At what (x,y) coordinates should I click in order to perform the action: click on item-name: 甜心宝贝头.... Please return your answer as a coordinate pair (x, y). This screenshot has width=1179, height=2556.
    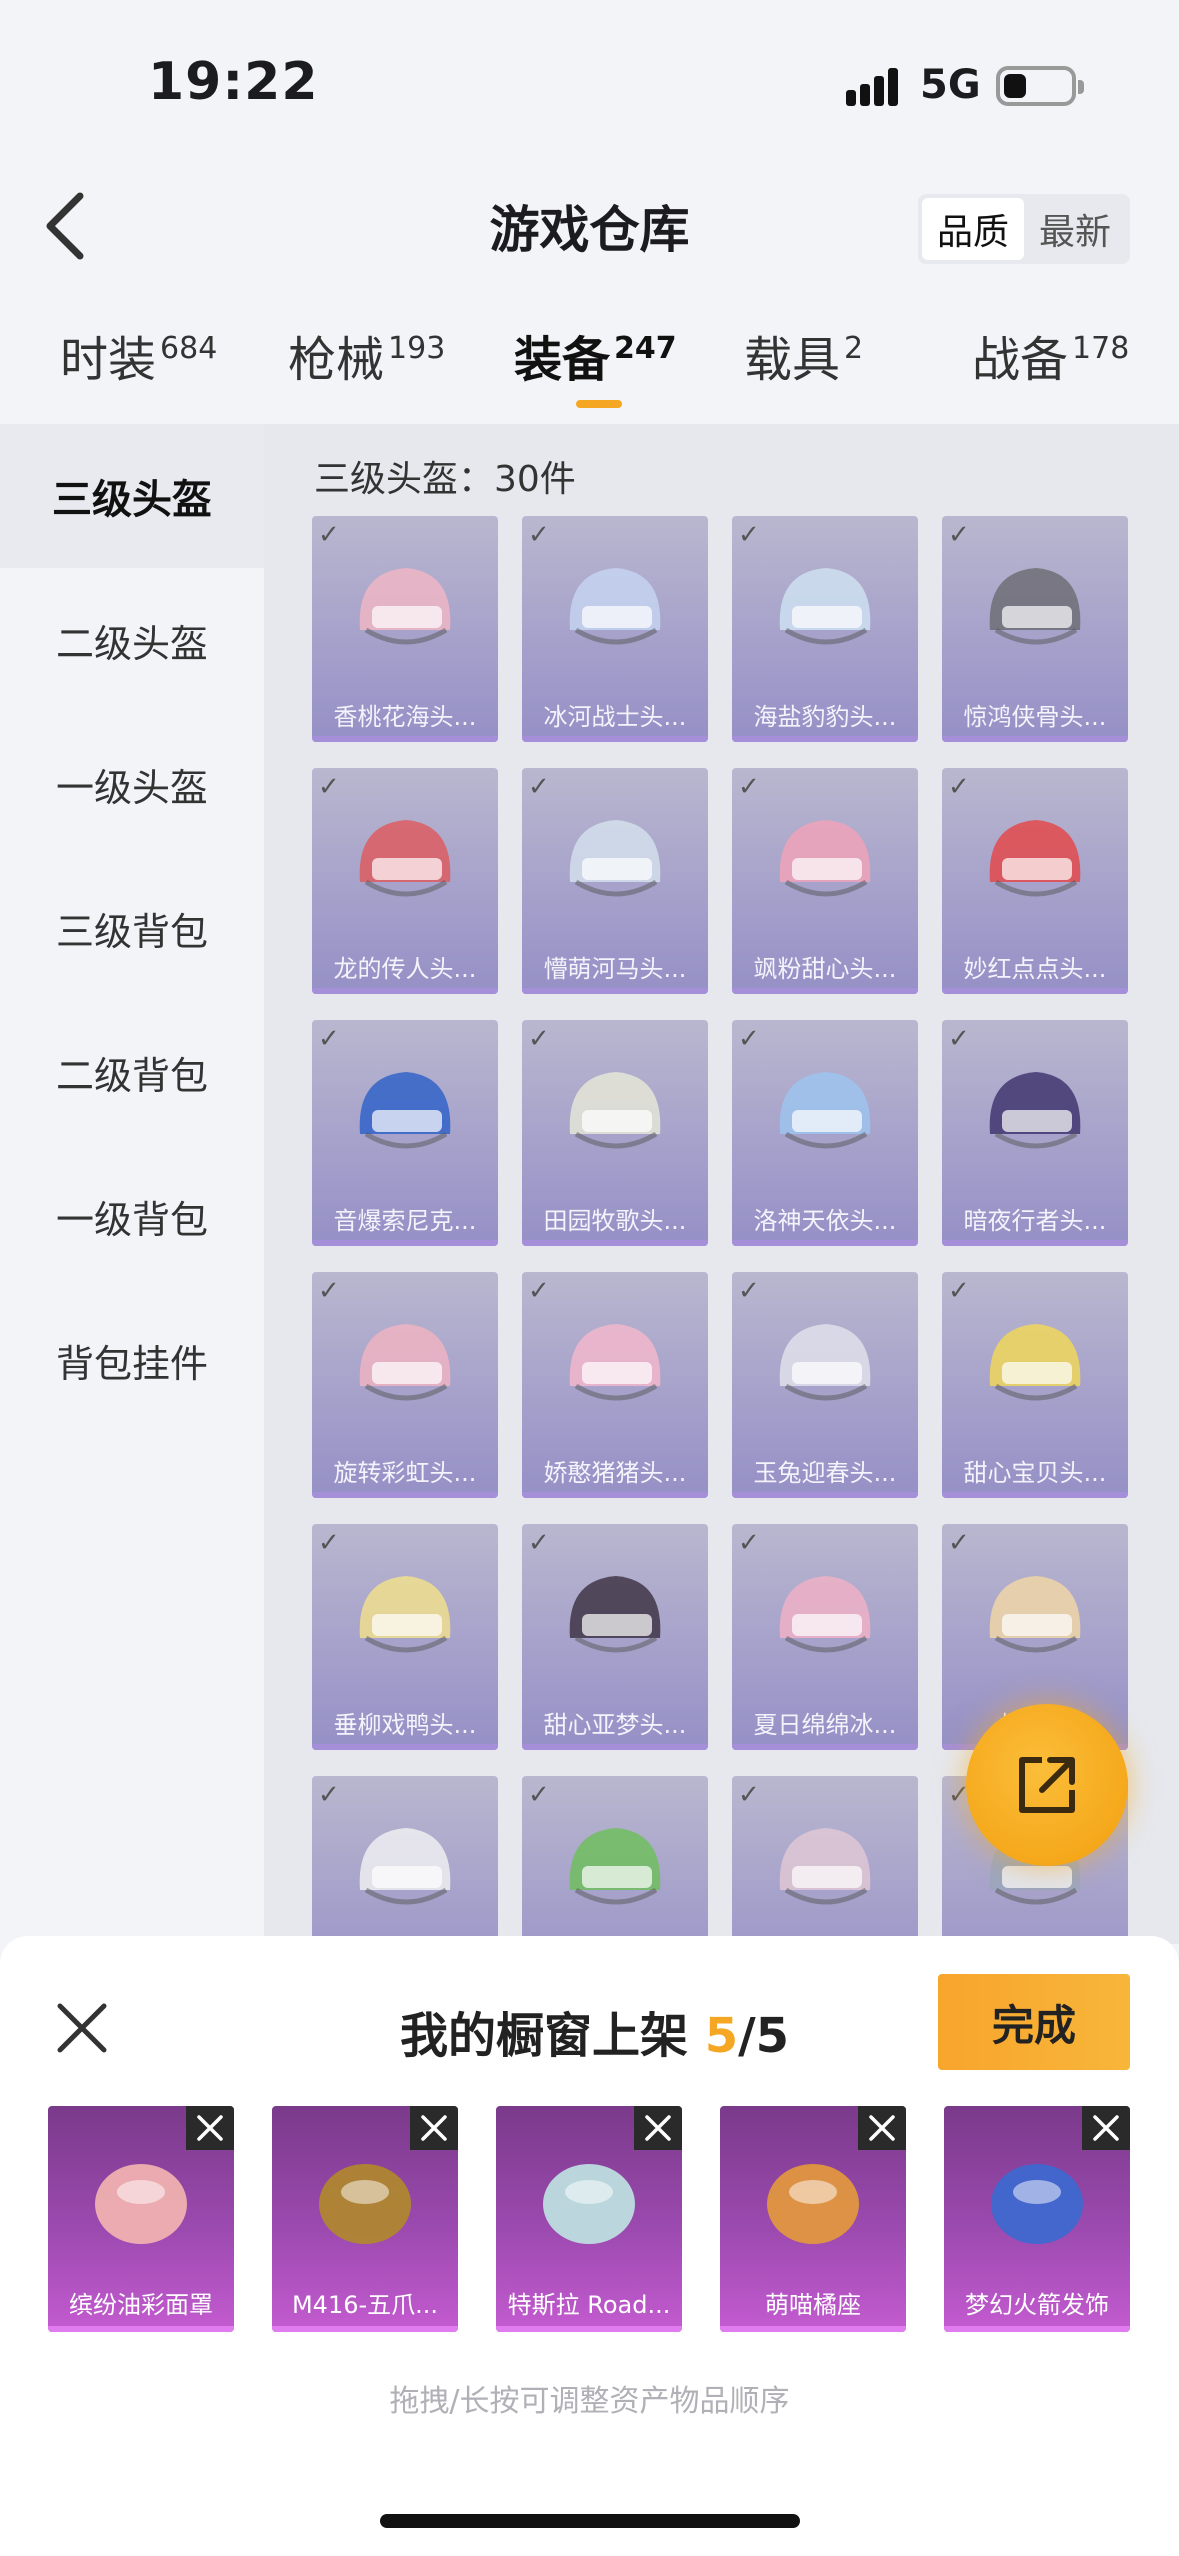
    Looking at the image, I should click on (1035, 1473).